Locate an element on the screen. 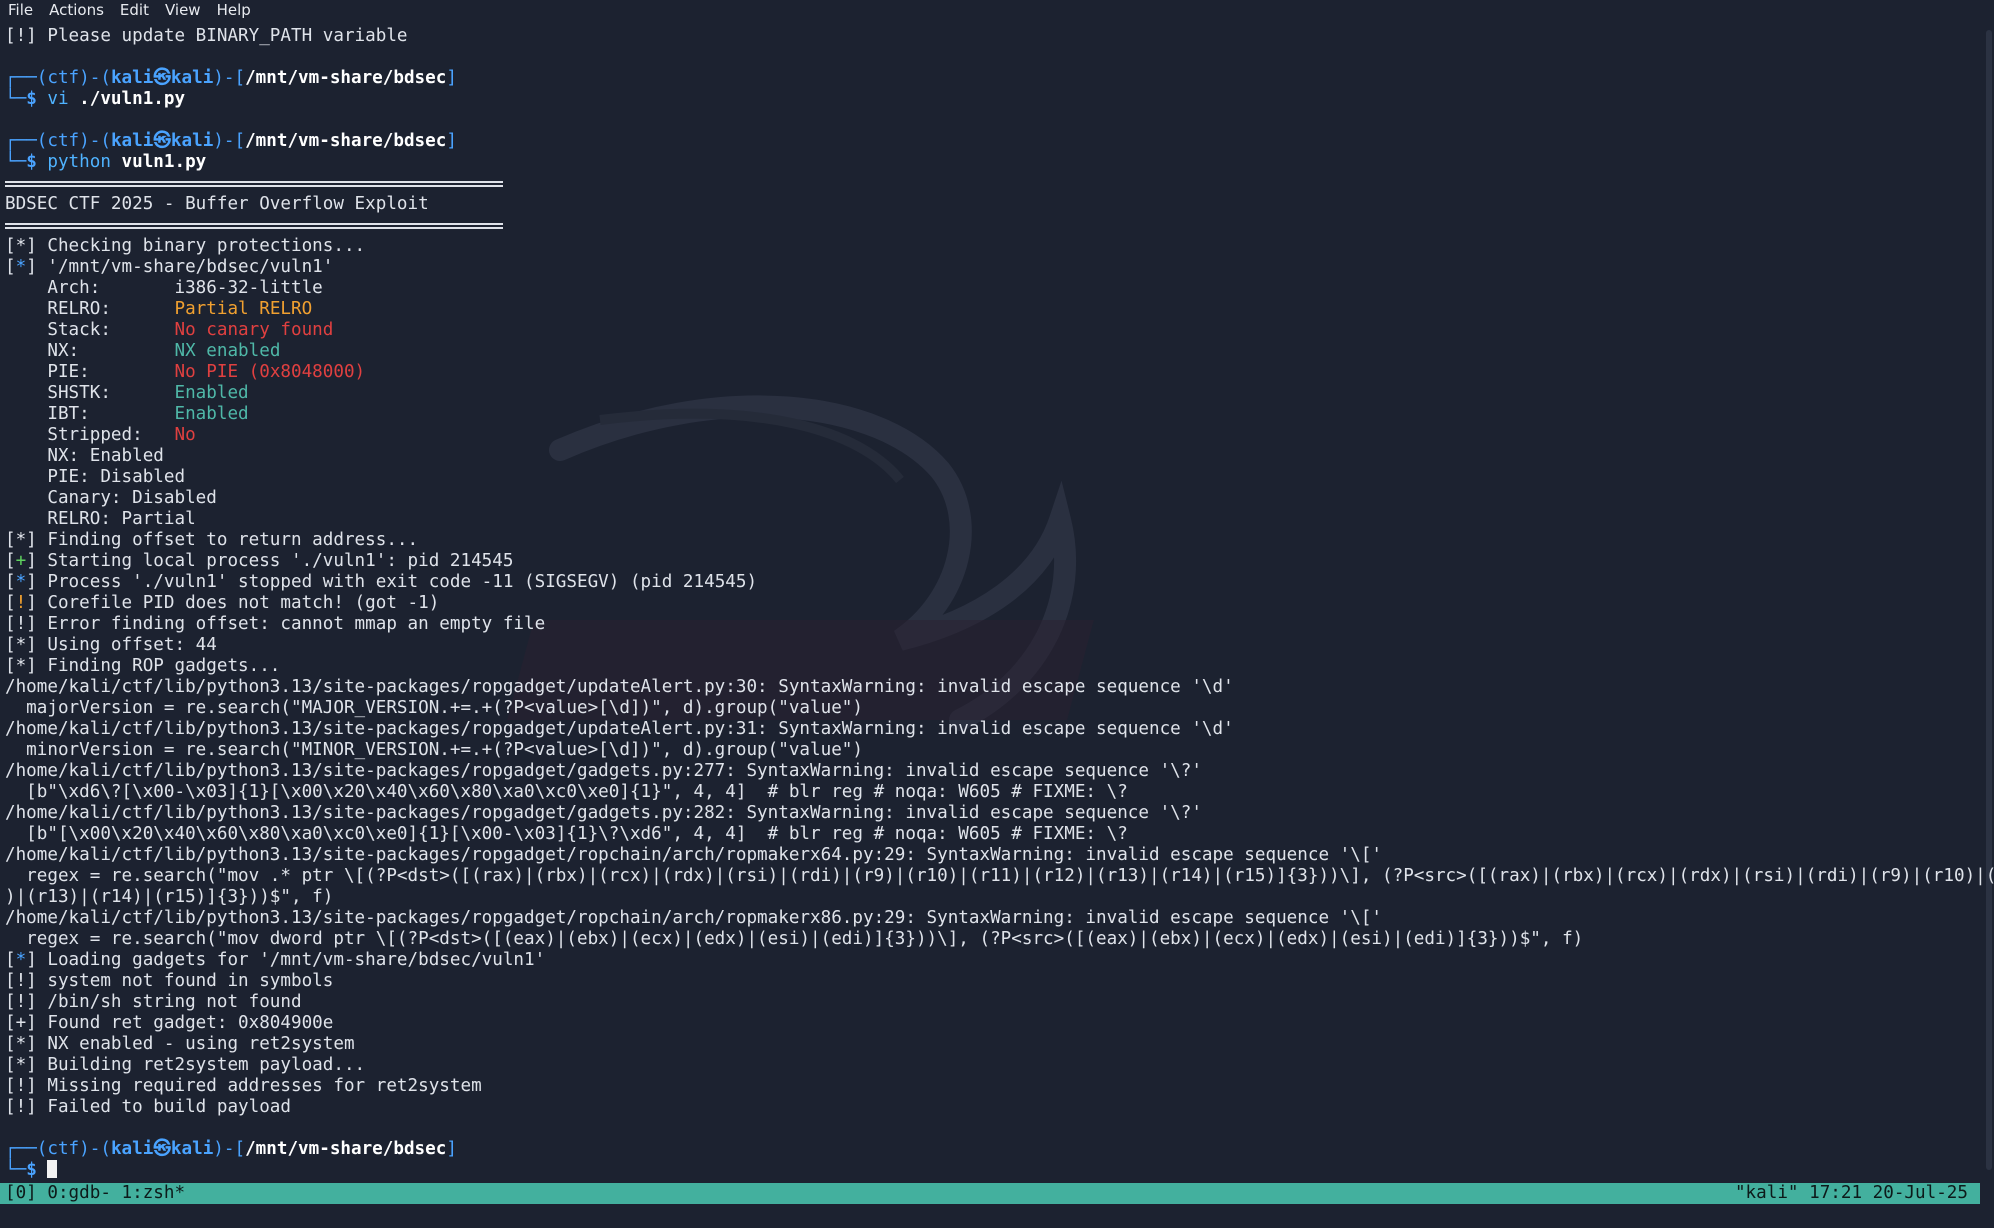  prompt-input-line: └─$ python vuln1.py is located at coordinates (992, 162).